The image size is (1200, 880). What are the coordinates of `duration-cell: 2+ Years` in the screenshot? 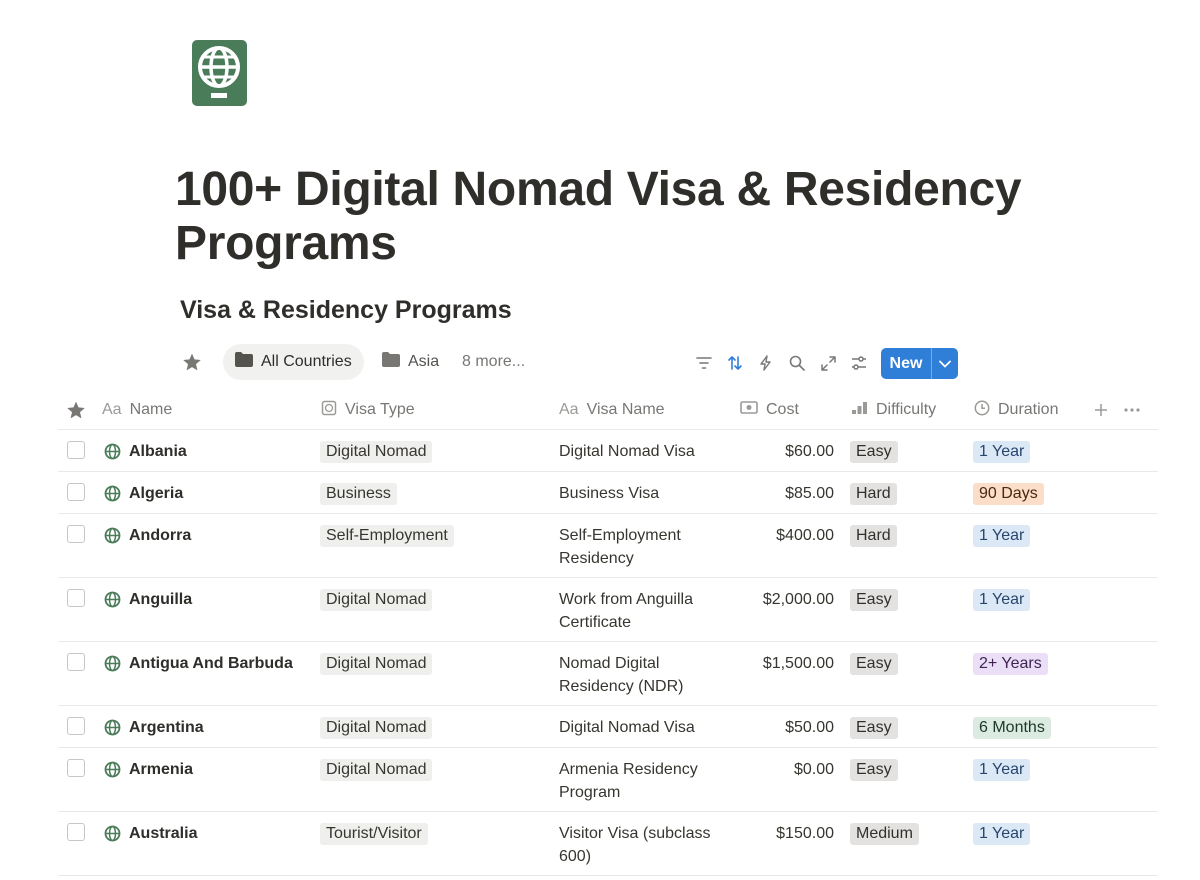 It's located at (1010, 663).